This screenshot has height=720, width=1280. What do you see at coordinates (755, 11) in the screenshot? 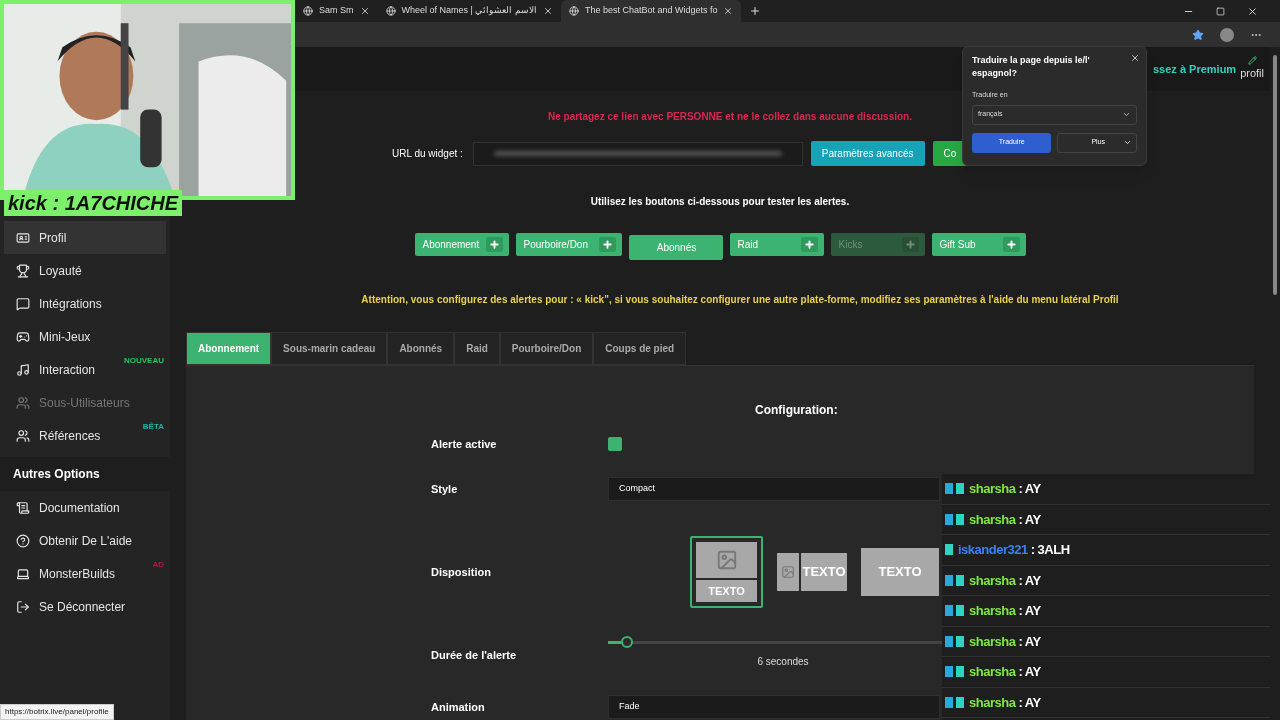
I see `new-tab-icon` at bounding box center [755, 11].